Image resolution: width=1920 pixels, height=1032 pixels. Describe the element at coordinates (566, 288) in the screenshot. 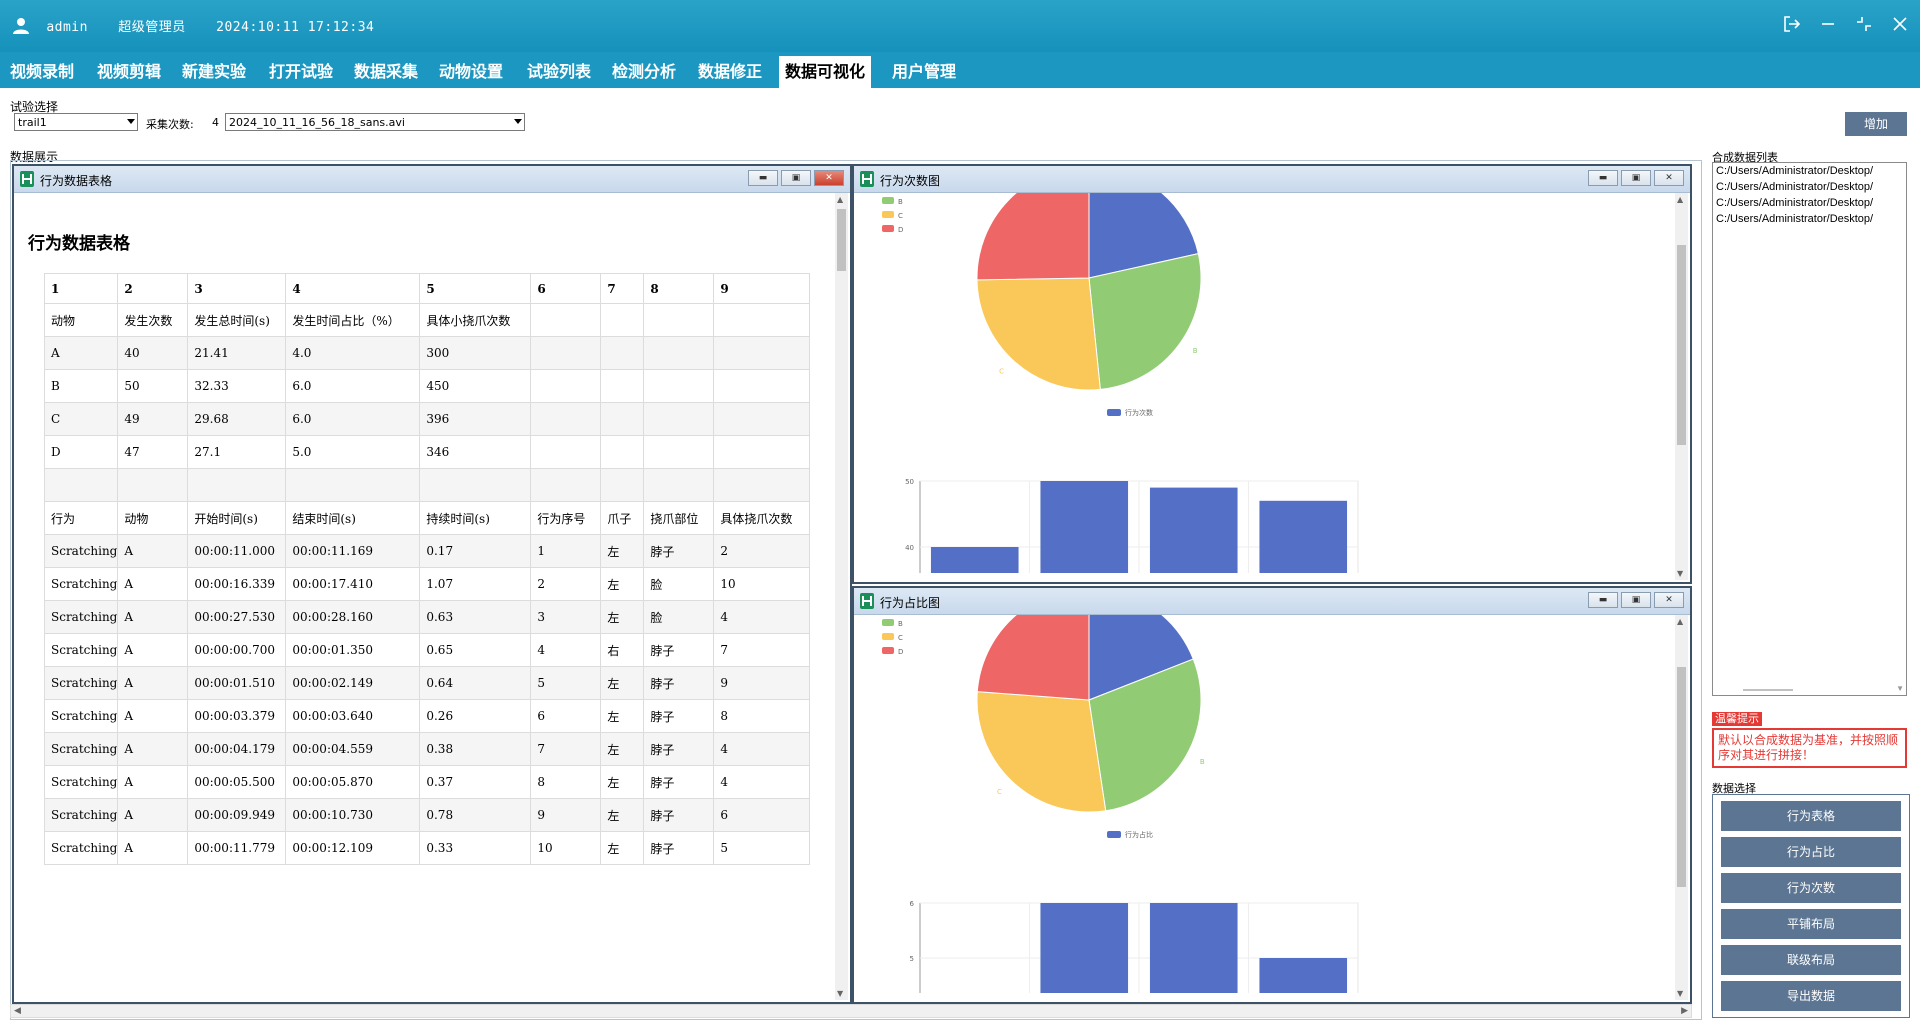

I see `table-cell: 6` at that location.